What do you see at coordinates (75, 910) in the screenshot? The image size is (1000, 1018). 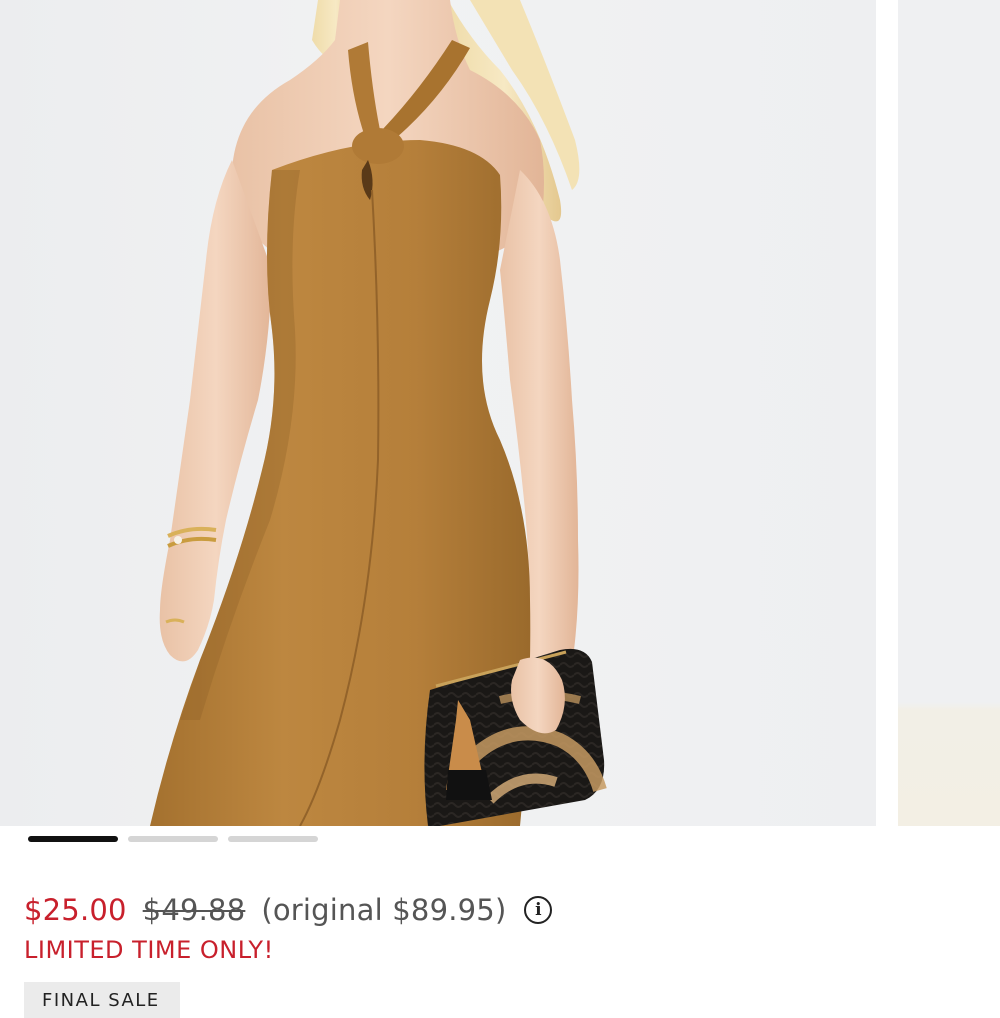 I see `sale-price: $25.00` at bounding box center [75, 910].